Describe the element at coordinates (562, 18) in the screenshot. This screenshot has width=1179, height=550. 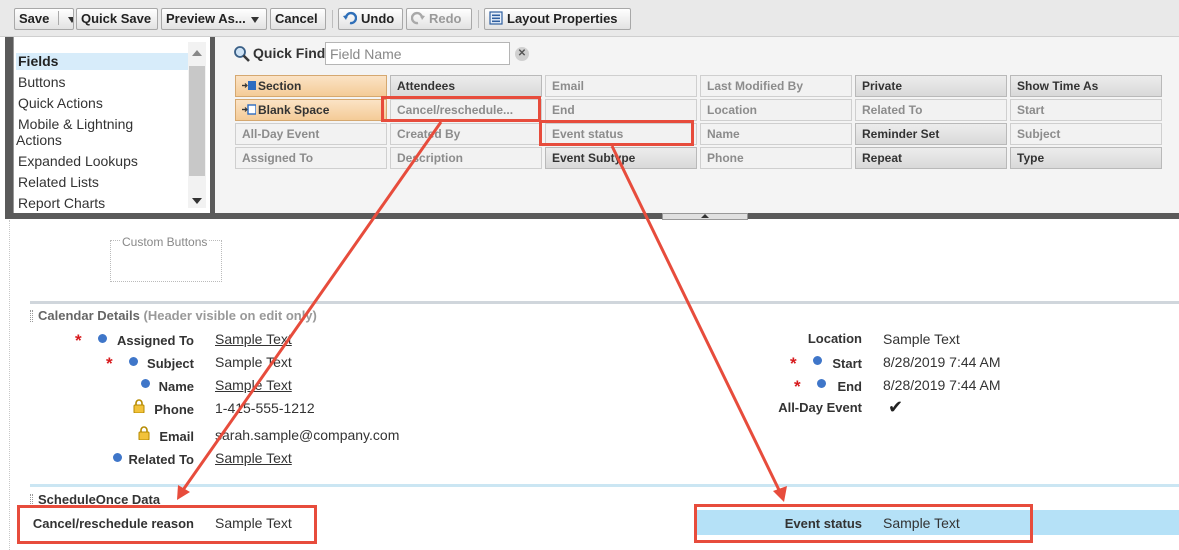
I see `layout-properties-label: Layout Properties` at that location.